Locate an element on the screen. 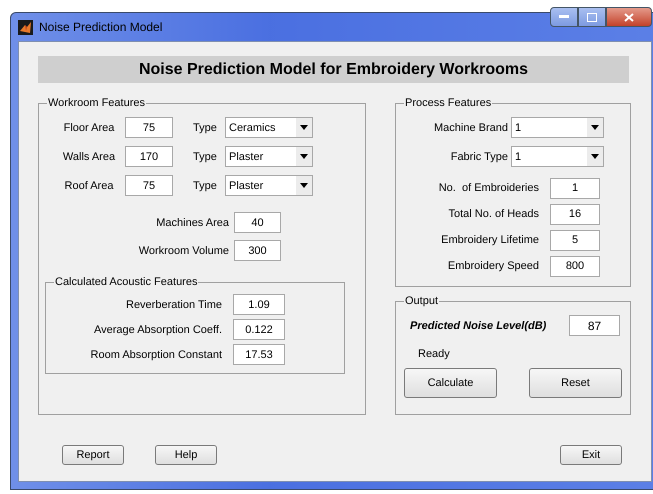  action-button: Calculate is located at coordinates (450, 383).